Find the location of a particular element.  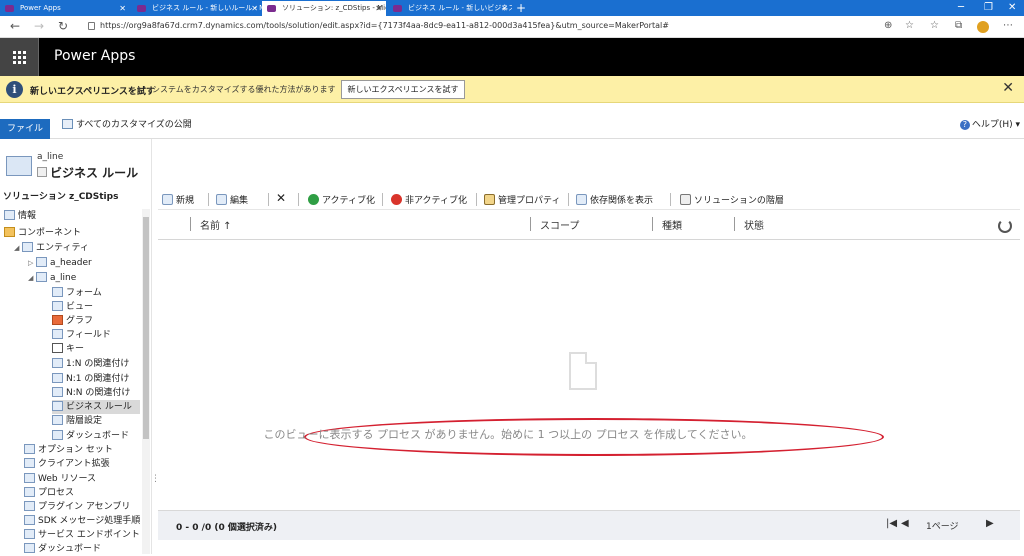

tree-item-fields: フィールド is located at coordinates (81, 335).